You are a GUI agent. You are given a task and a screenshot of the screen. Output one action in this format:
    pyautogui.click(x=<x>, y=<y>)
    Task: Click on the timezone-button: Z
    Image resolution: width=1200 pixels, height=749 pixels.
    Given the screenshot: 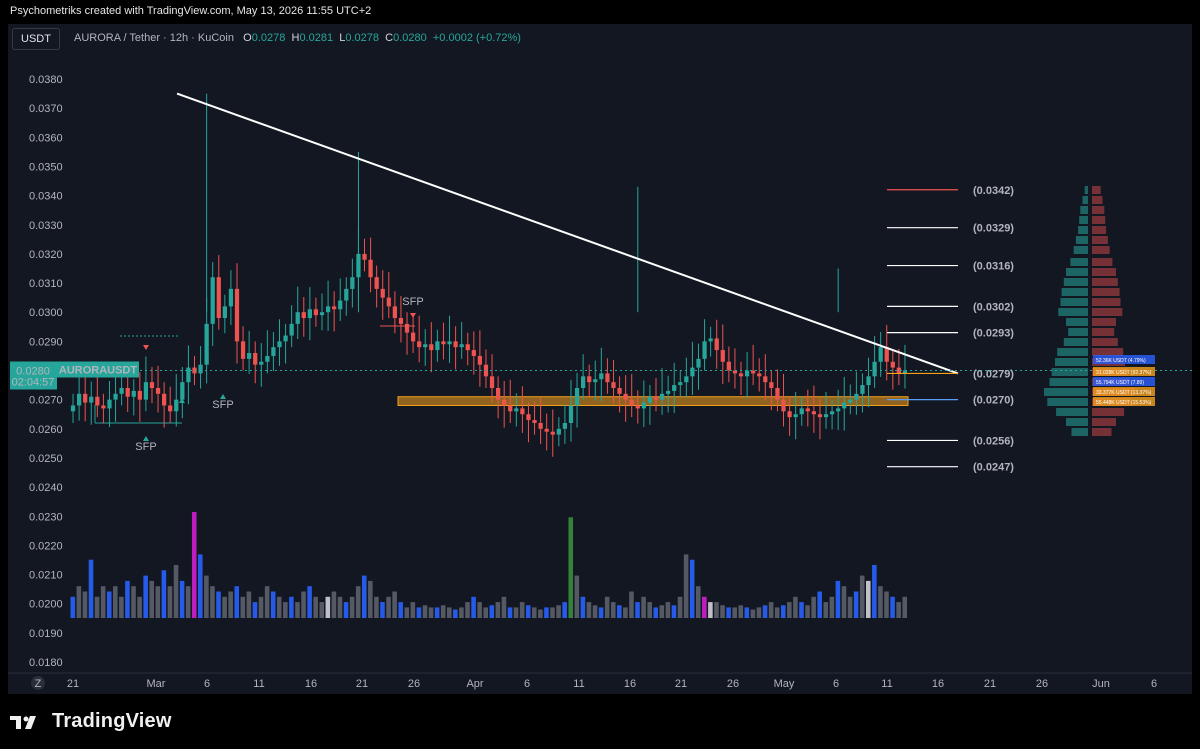 What is the action you would take?
    pyautogui.click(x=38, y=683)
    